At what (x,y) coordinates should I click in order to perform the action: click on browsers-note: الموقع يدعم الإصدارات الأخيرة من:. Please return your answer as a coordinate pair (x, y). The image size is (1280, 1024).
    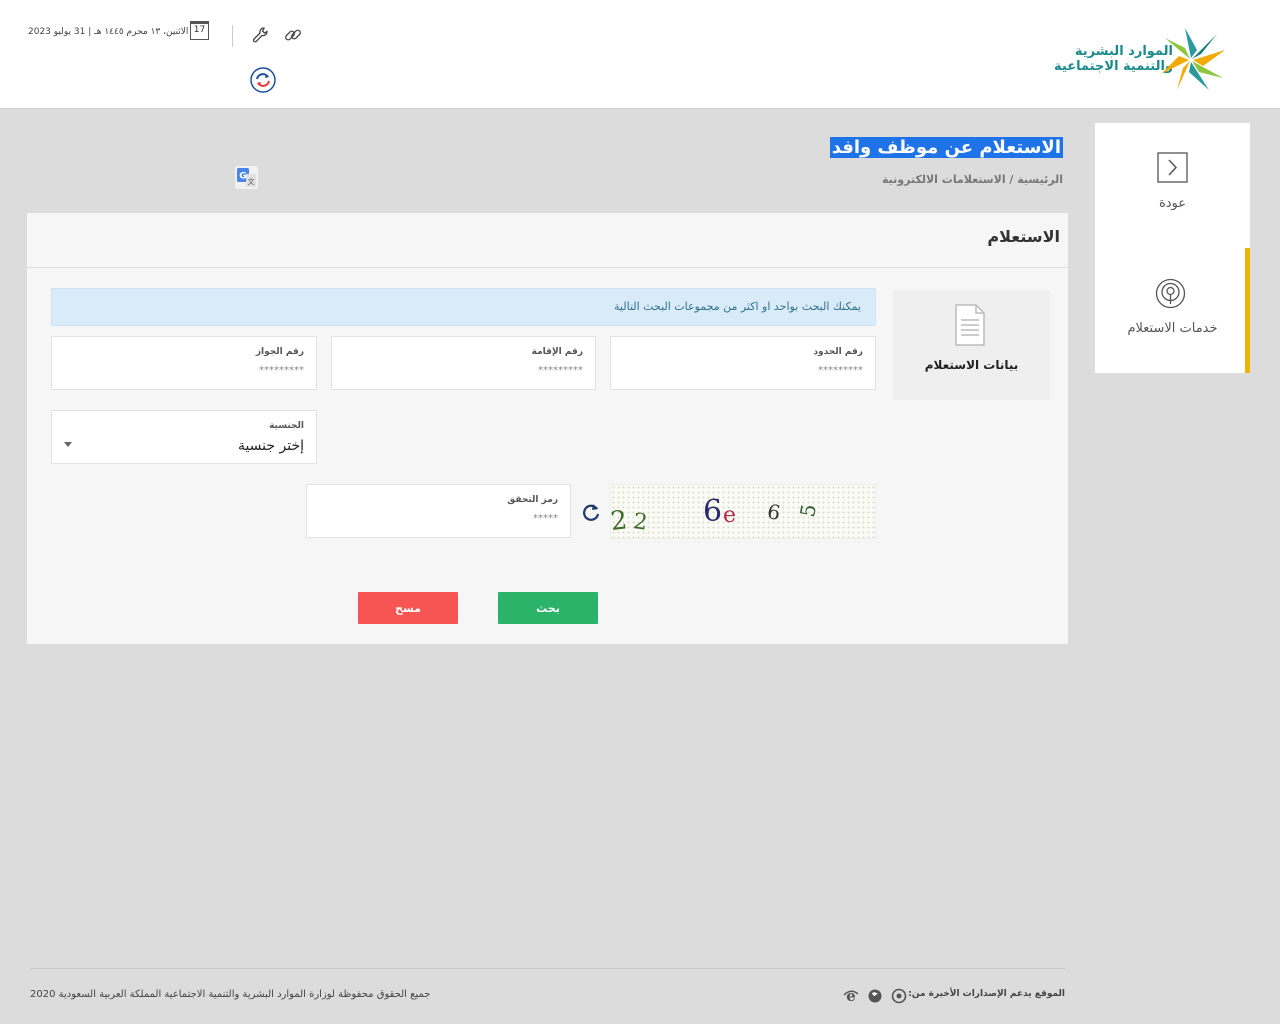
    Looking at the image, I should click on (986, 994).